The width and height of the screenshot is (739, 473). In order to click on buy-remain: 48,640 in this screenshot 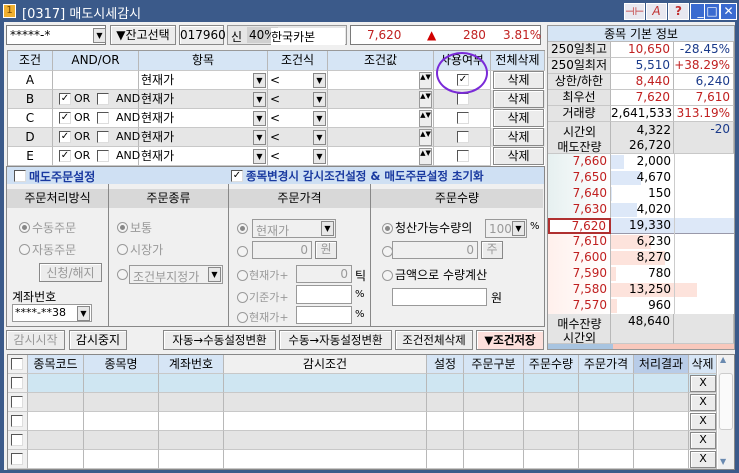, I will do `click(642, 329)`.